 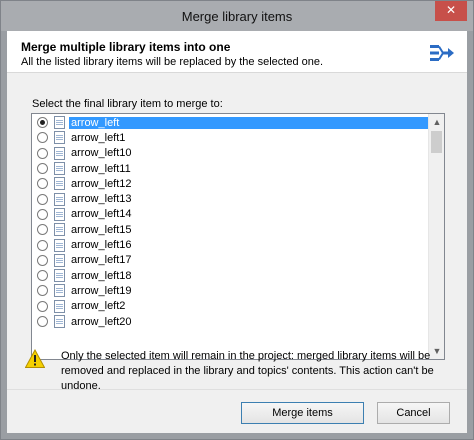 What do you see at coordinates (436, 142) in the screenshot?
I see `scroll-thumb` at bounding box center [436, 142].